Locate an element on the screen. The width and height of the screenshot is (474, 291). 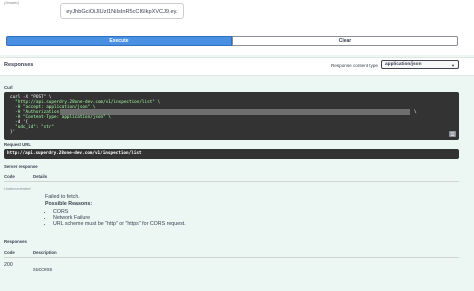
error-failed-text: Failed to fetch. is located at coordinates (62, 197).